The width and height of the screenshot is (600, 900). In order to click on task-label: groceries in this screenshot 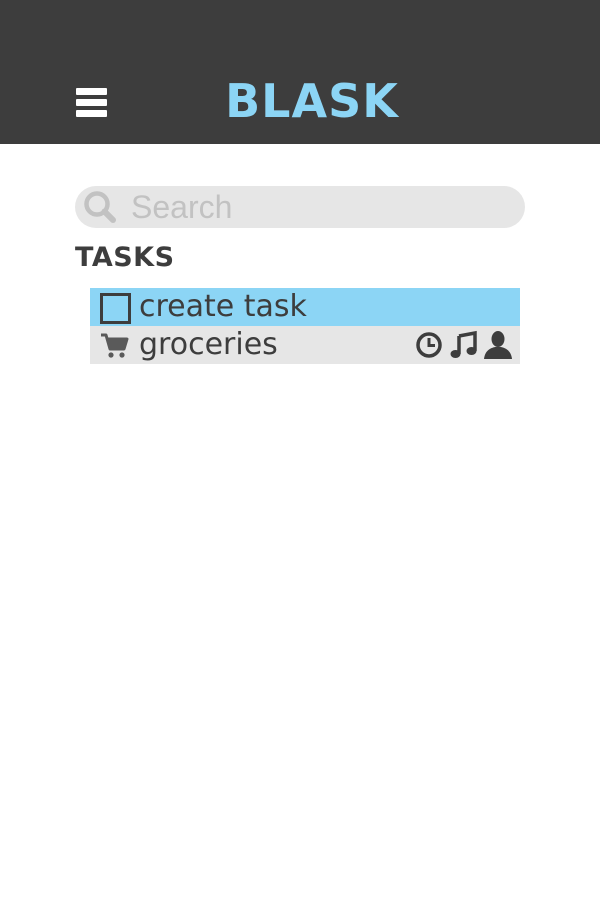, I will do `click(208, 344)`.